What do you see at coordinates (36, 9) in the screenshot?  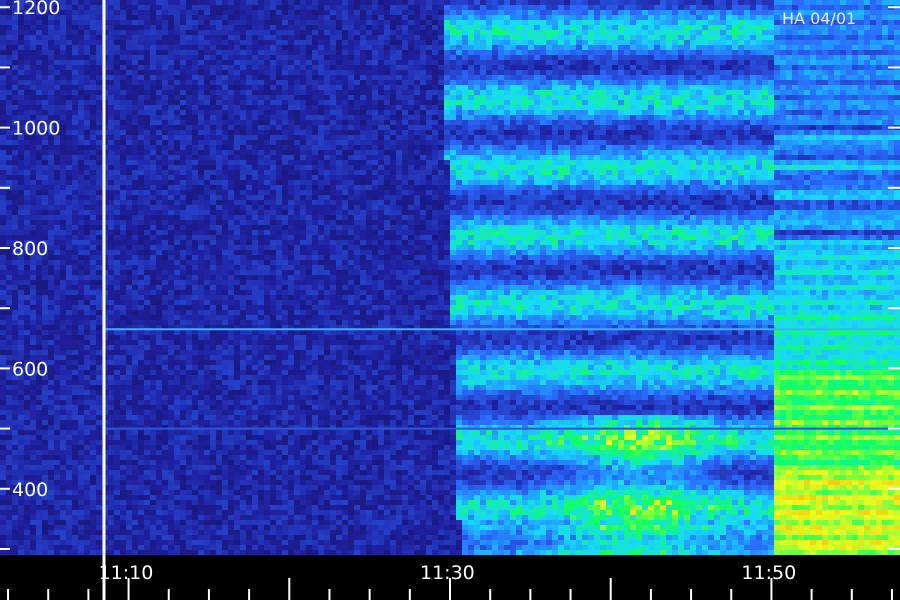 I see `y-tick-label: 1200` at bounding box center [36, 9].